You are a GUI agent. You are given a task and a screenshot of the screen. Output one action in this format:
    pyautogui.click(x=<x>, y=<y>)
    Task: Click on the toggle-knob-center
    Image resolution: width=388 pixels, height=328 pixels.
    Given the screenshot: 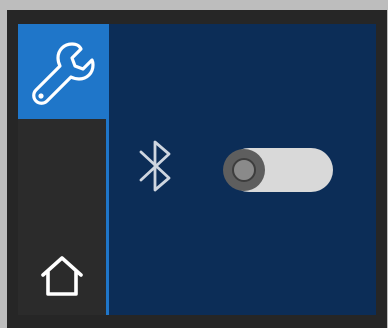 What is the action you would take?
    pyautogui.click(x=244, y=170)
    